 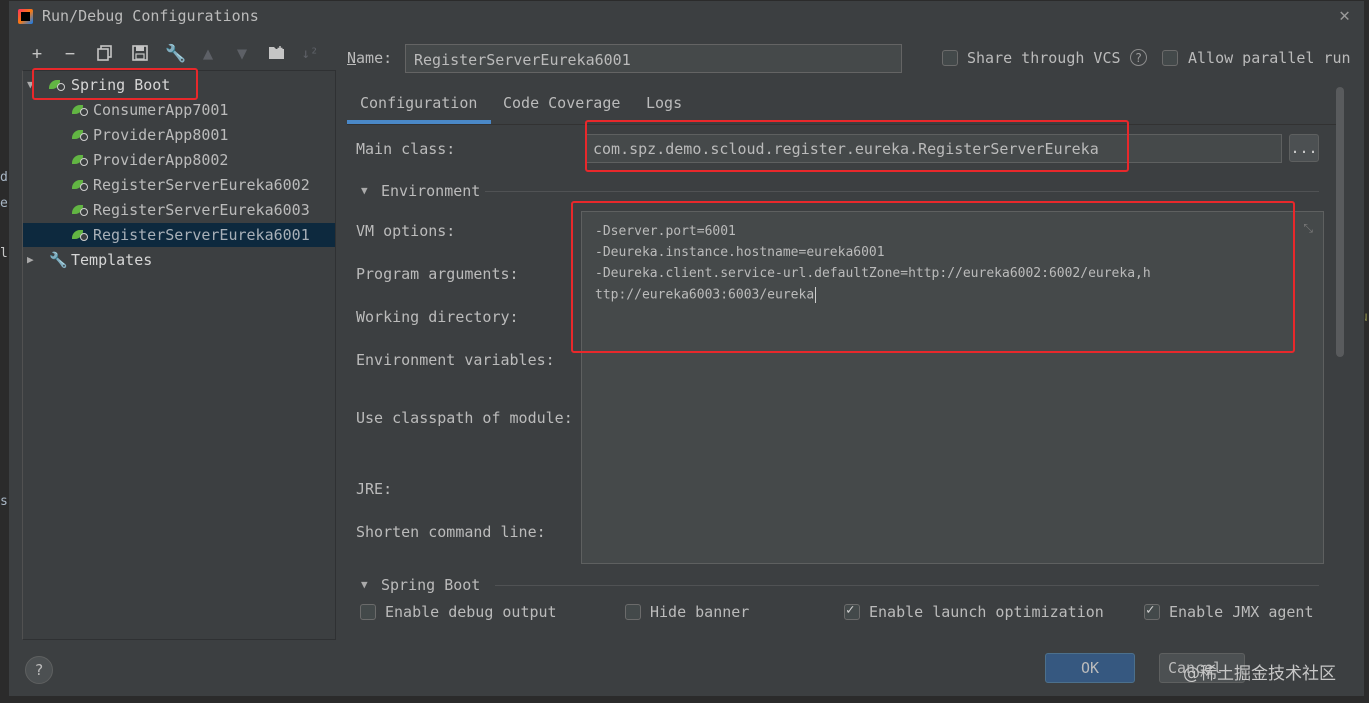 What do you see at coordinates (431, 191) in the screenshot?
I see `environment-section-label: Environment` at bounding box center [431, 191].